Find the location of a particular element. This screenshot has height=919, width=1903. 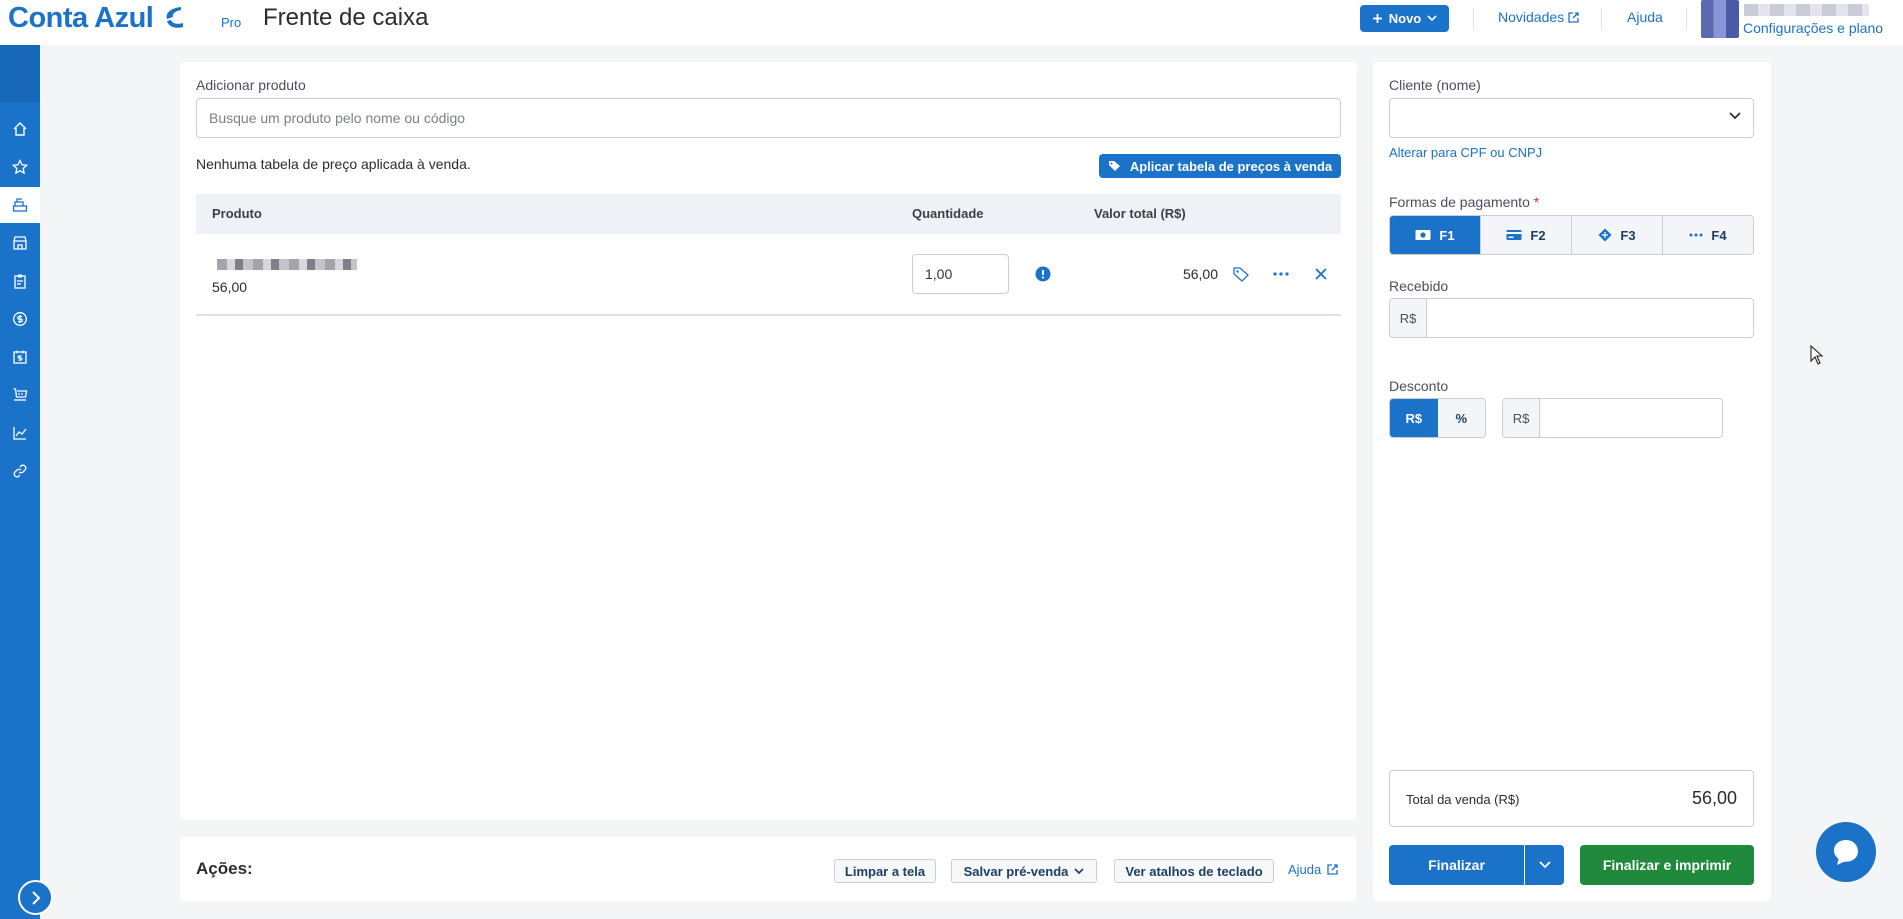

discount-amount-input: R$ is located at coordinates (1612, 418).